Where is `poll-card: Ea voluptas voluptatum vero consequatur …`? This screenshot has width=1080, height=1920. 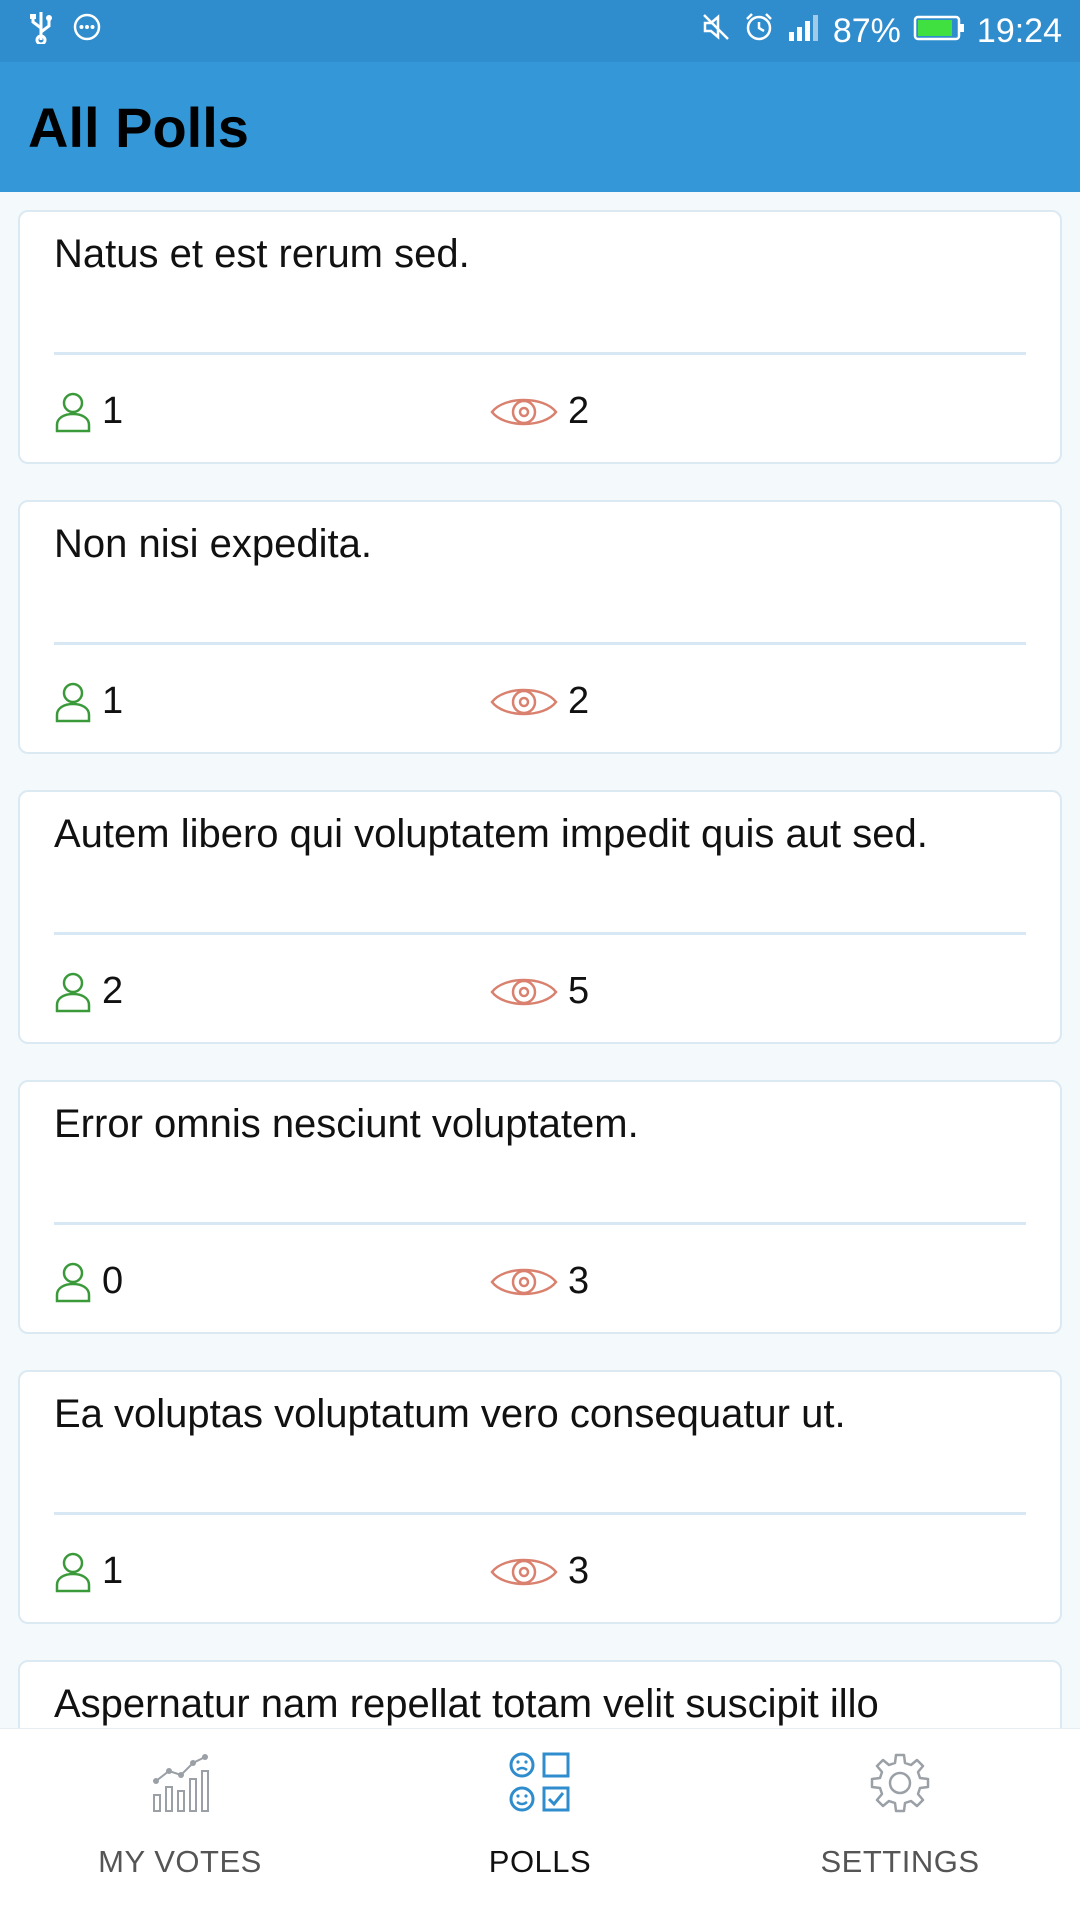 poll-card: Ea voluptas voluptatum vero consequatur … is located at coordinates (540, 1497).